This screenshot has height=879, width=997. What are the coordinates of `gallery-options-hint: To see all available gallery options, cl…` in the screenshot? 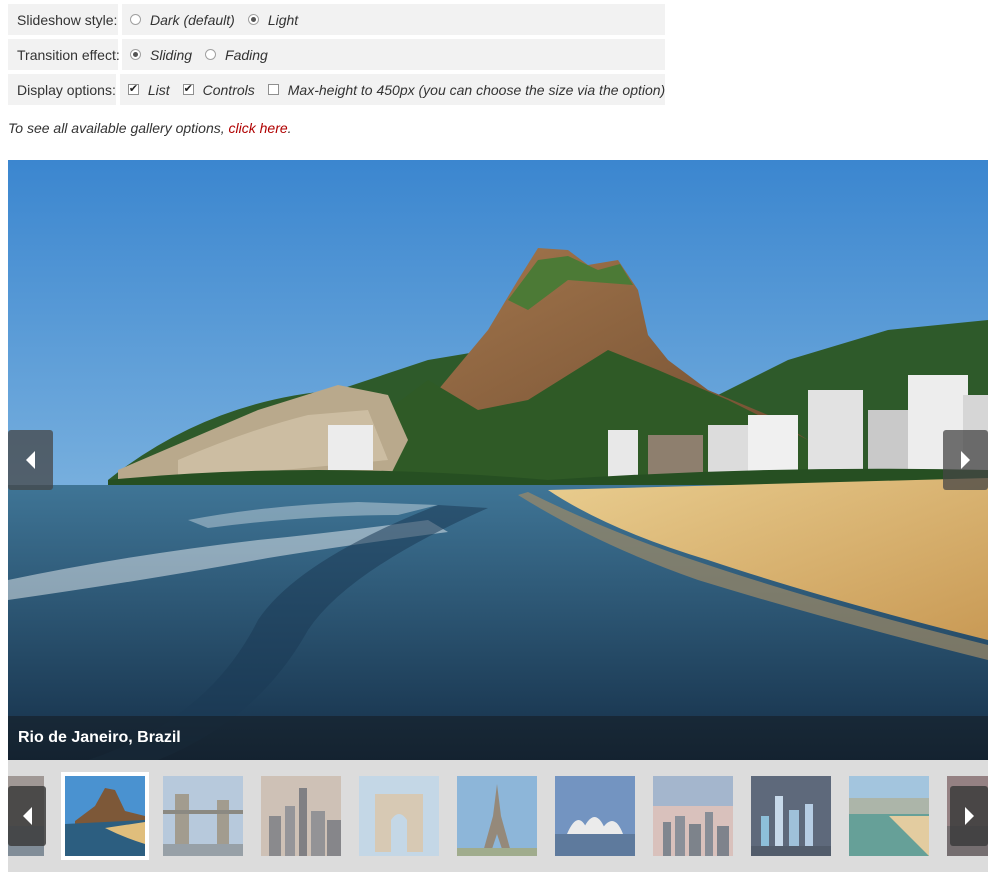 It's located at (150, 128).